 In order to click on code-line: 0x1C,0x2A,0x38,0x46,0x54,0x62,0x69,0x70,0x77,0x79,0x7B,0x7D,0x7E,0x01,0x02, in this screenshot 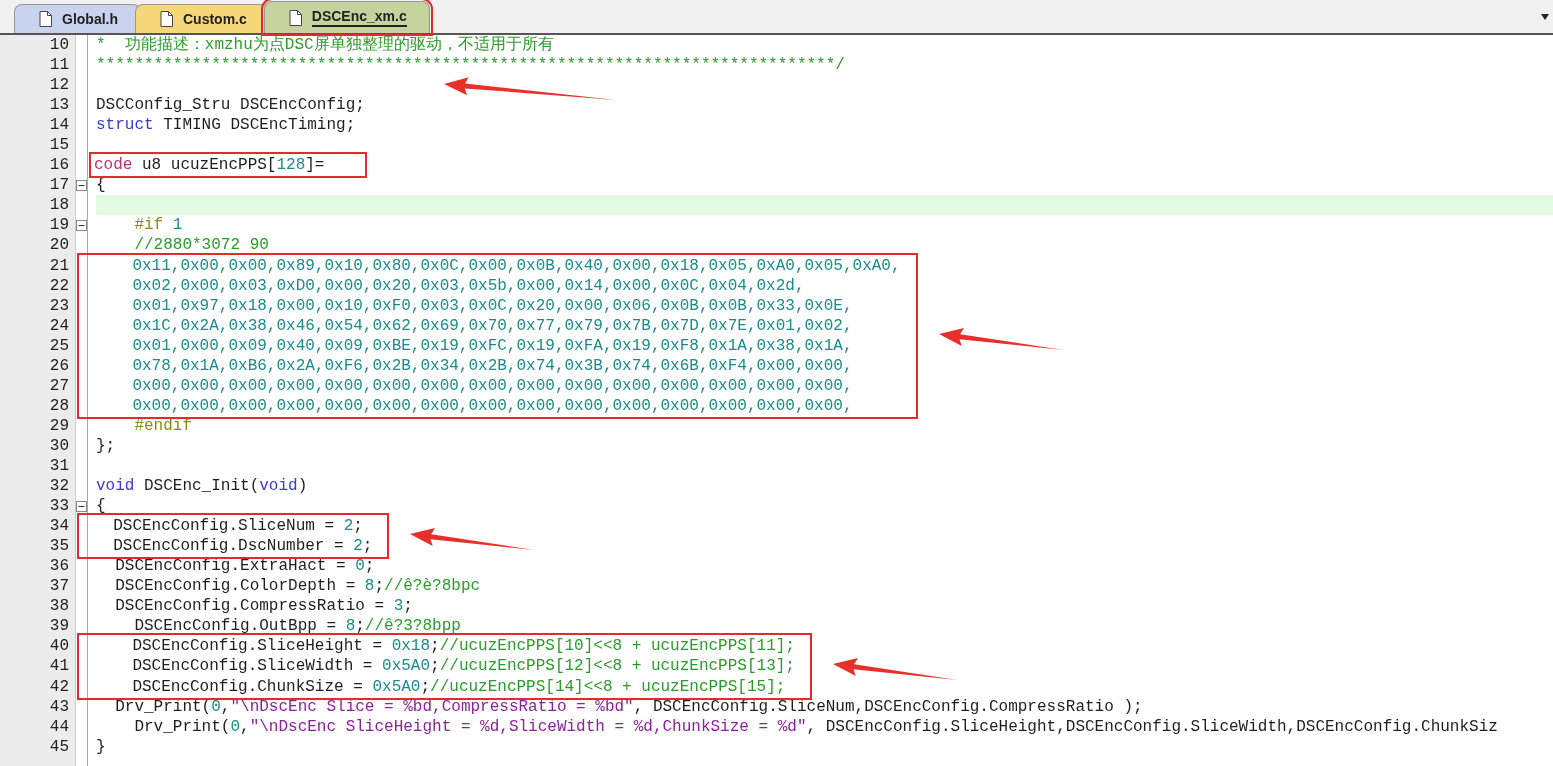, I will do `click(492, 325)`.